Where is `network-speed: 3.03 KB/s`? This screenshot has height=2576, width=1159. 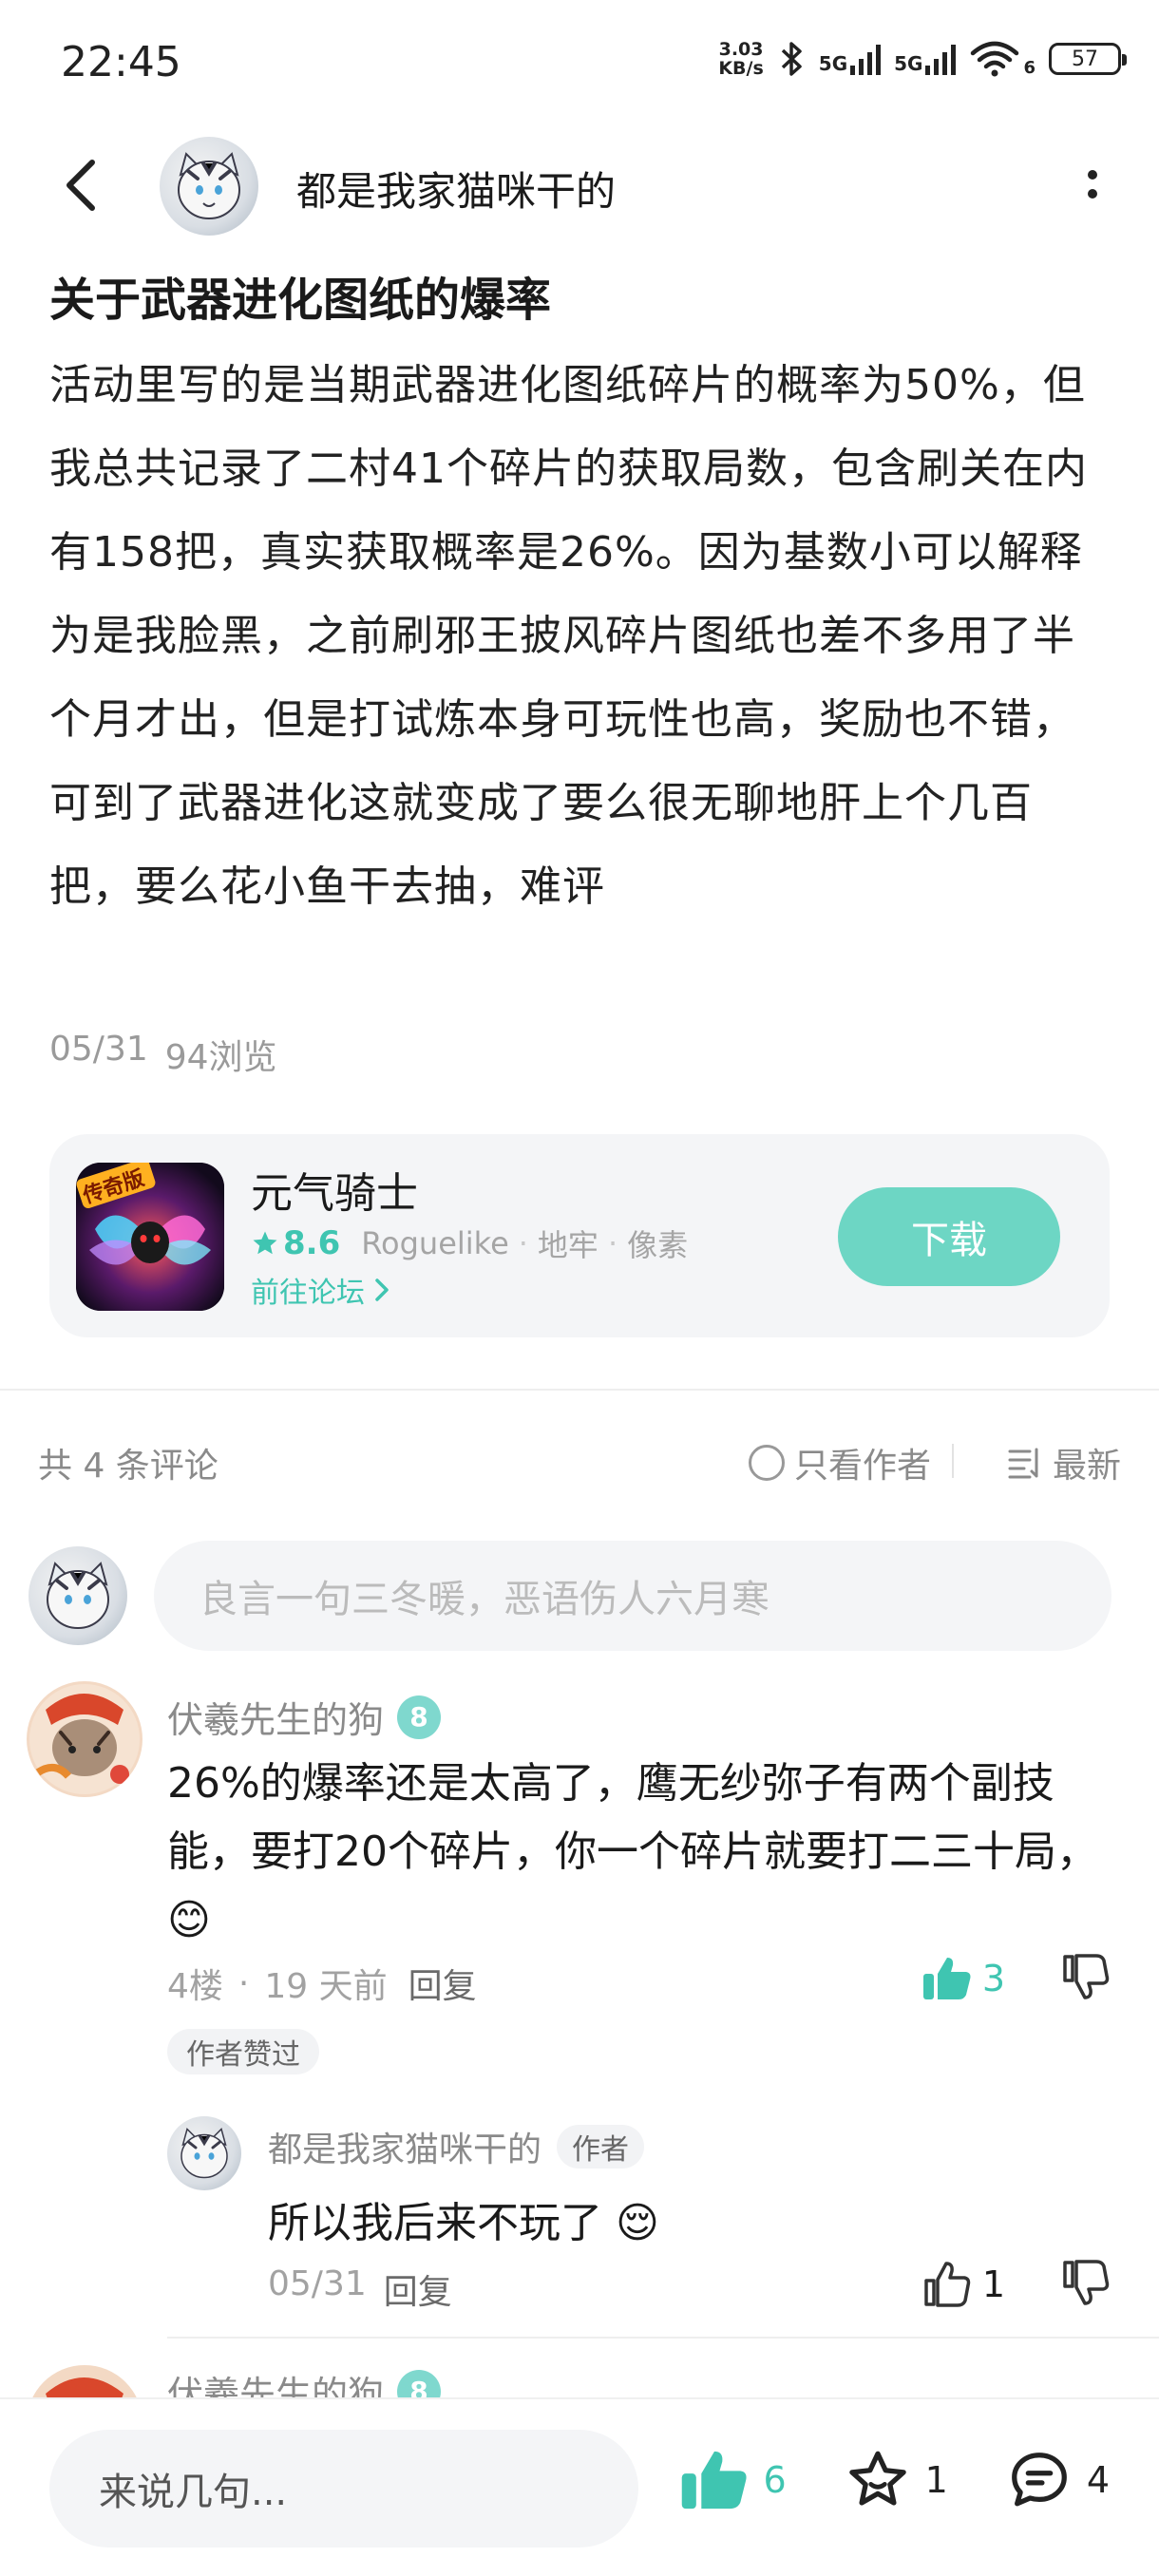
network-speed: 3.03 KB/s is located at coordinates (741, 59).